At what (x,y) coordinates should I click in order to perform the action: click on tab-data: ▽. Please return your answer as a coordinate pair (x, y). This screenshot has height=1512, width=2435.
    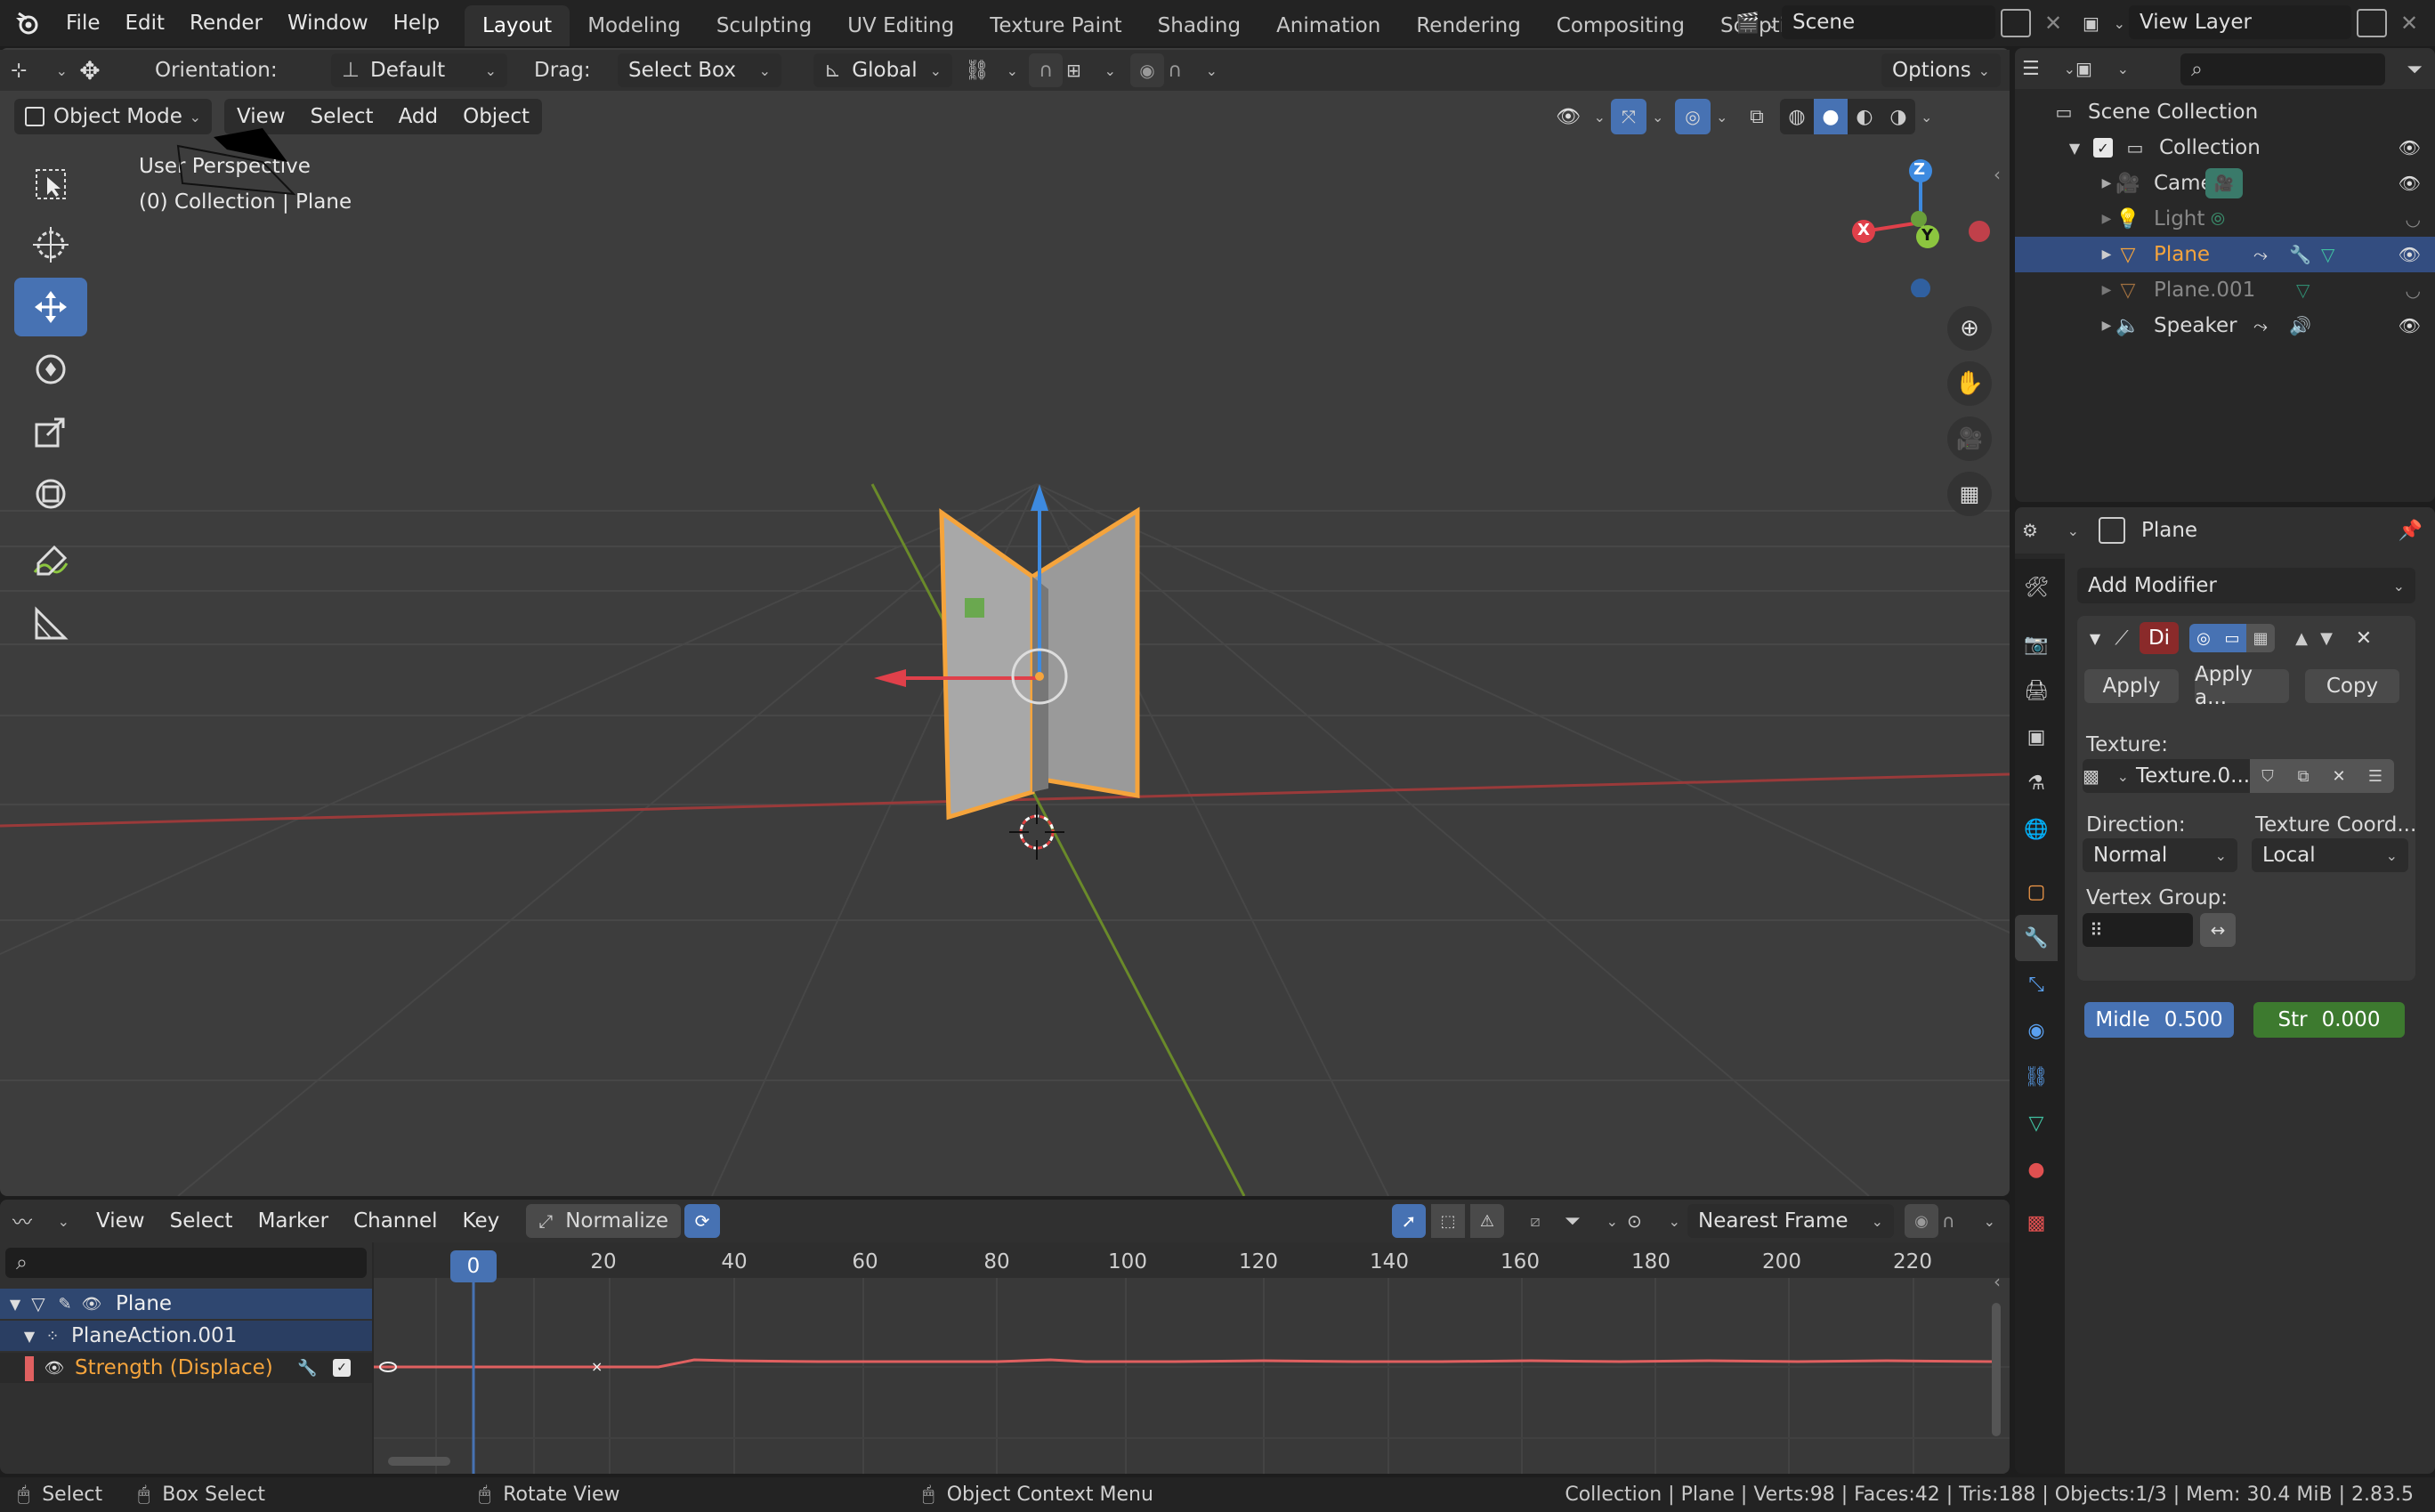
    Looking at the image, I should click on (2036, 1123).